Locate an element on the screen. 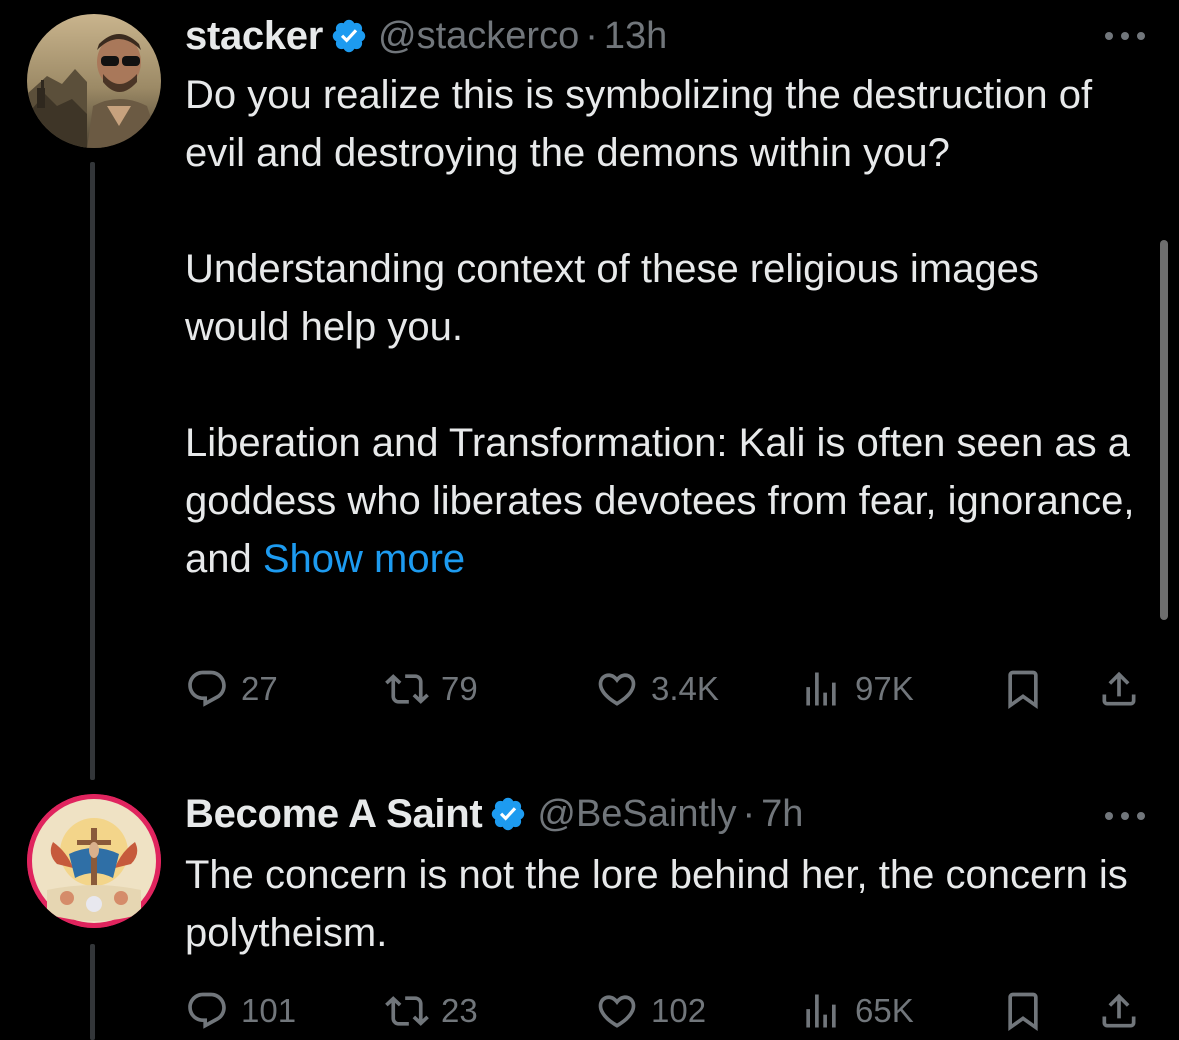 The image size is (1179, 1040). like-count: 3.4K is located at coordinates (685, 688).